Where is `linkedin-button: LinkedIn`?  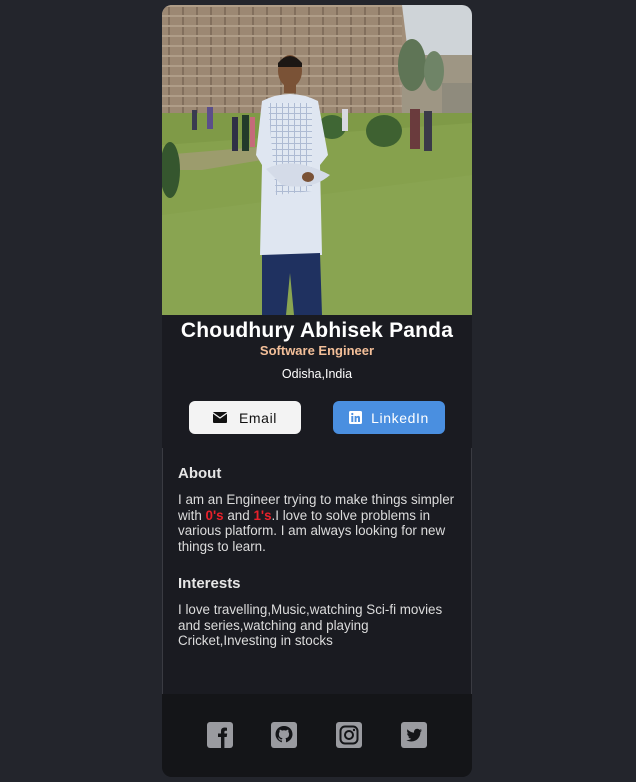 linkedin-button: LinkedIn is located at coordinates (389, 417).